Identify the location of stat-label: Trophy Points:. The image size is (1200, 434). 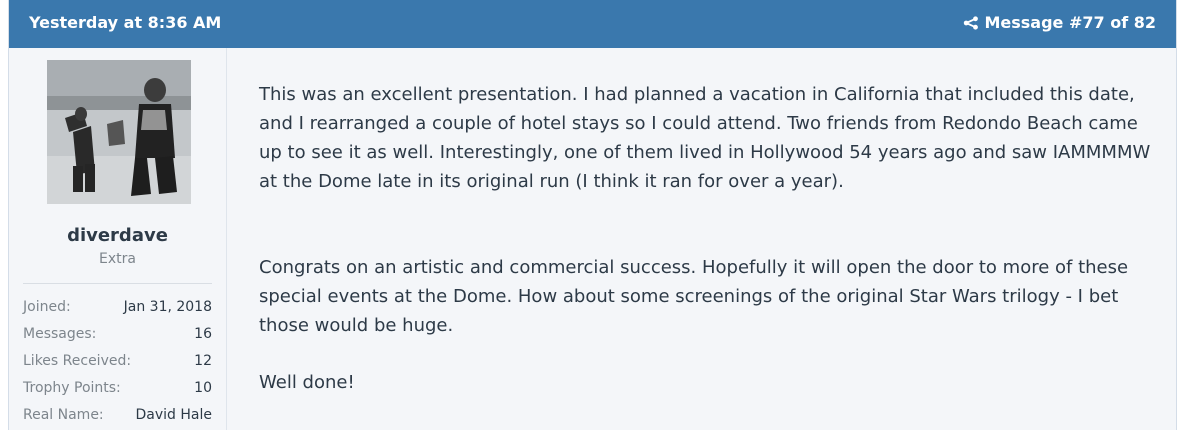
(72, 388).